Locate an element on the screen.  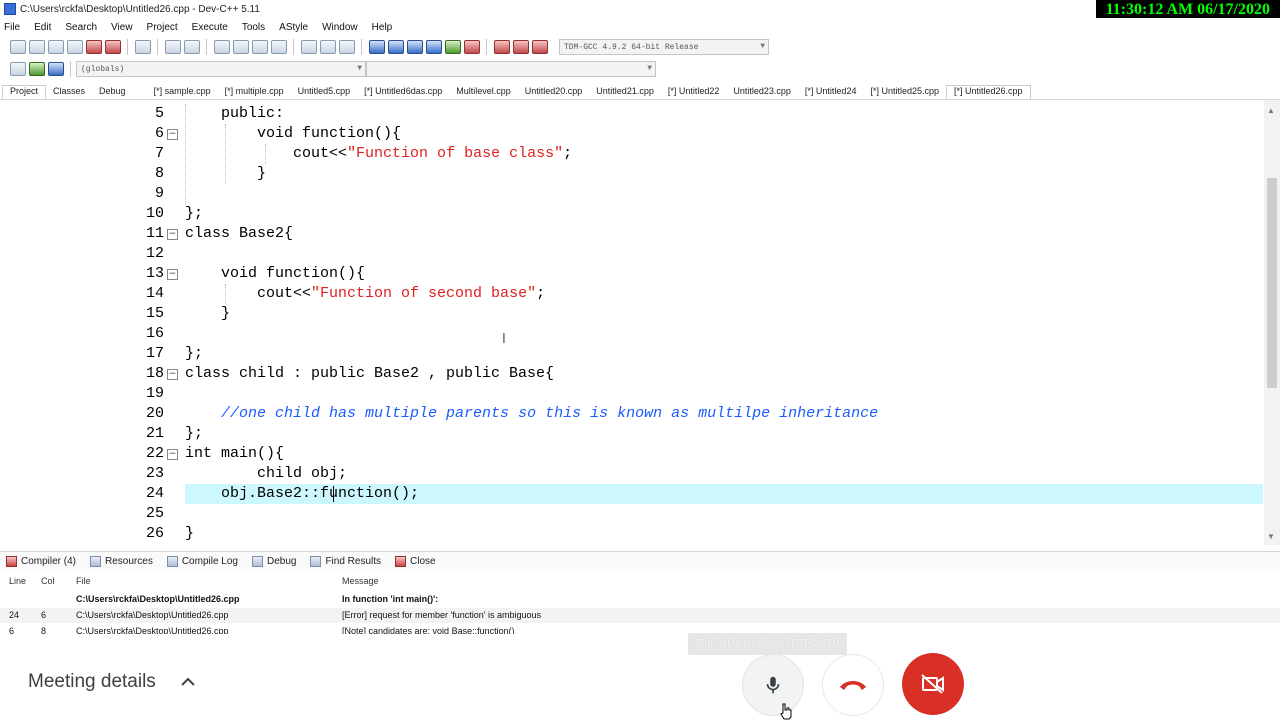
menu-execute: Execute is located at coordinates (210, 27).